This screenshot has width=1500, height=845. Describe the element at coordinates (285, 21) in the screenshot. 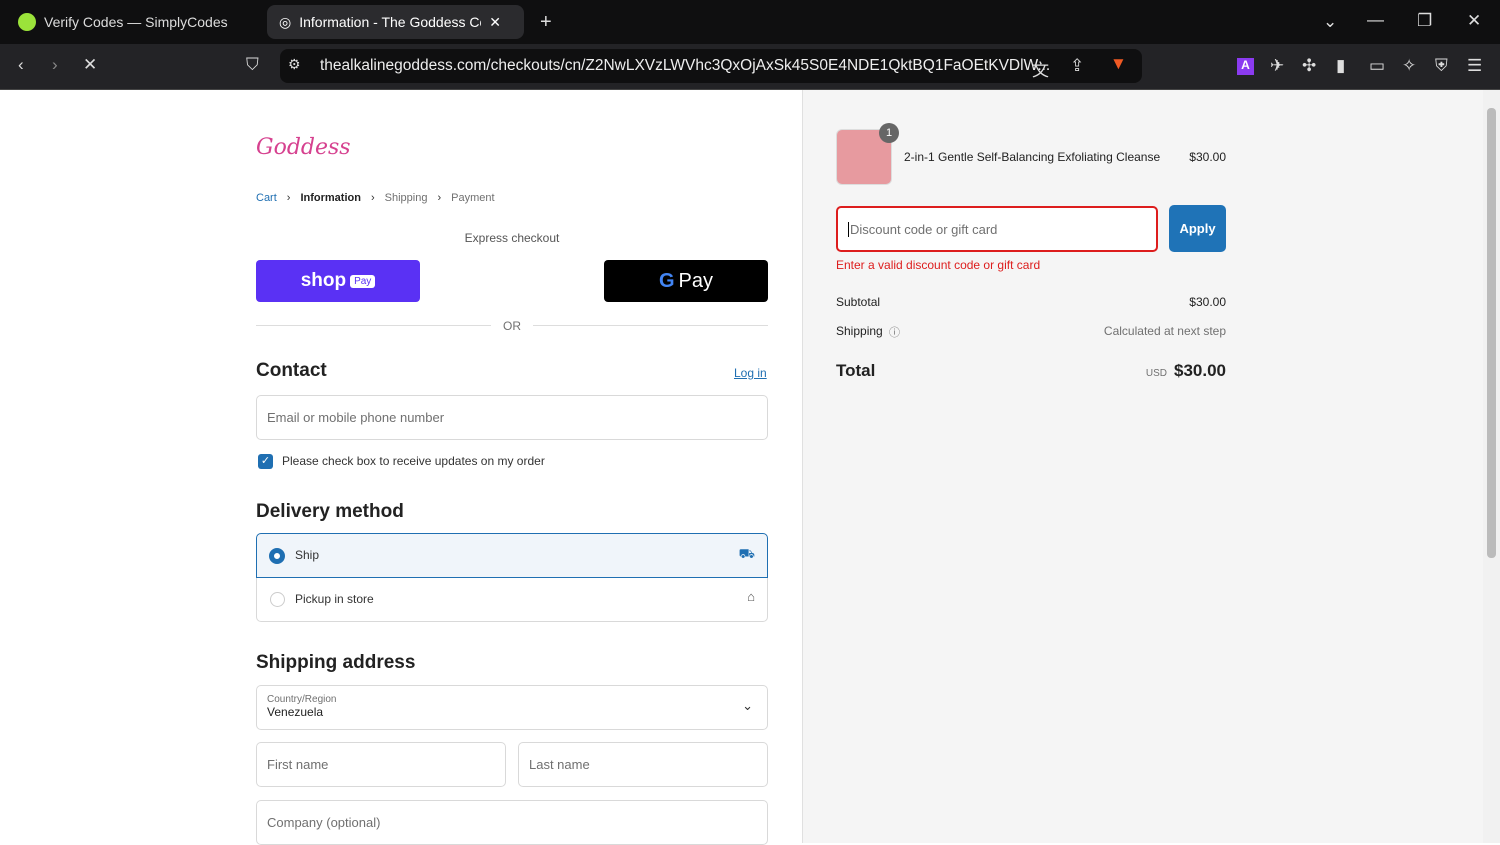

I see `globe-icon: ◎` at that location.